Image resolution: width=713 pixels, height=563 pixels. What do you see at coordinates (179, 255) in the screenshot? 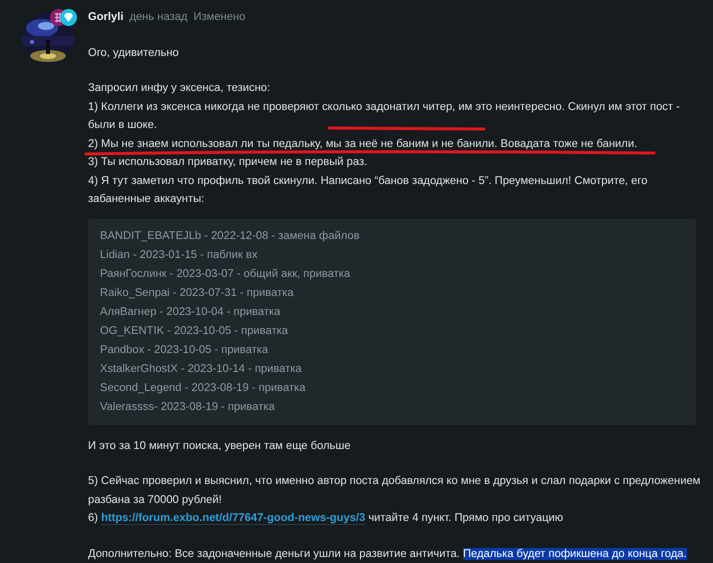
I see `code-line: Lidian - 2023-01-15 - паблик вх` at bounding box center [179, 255].